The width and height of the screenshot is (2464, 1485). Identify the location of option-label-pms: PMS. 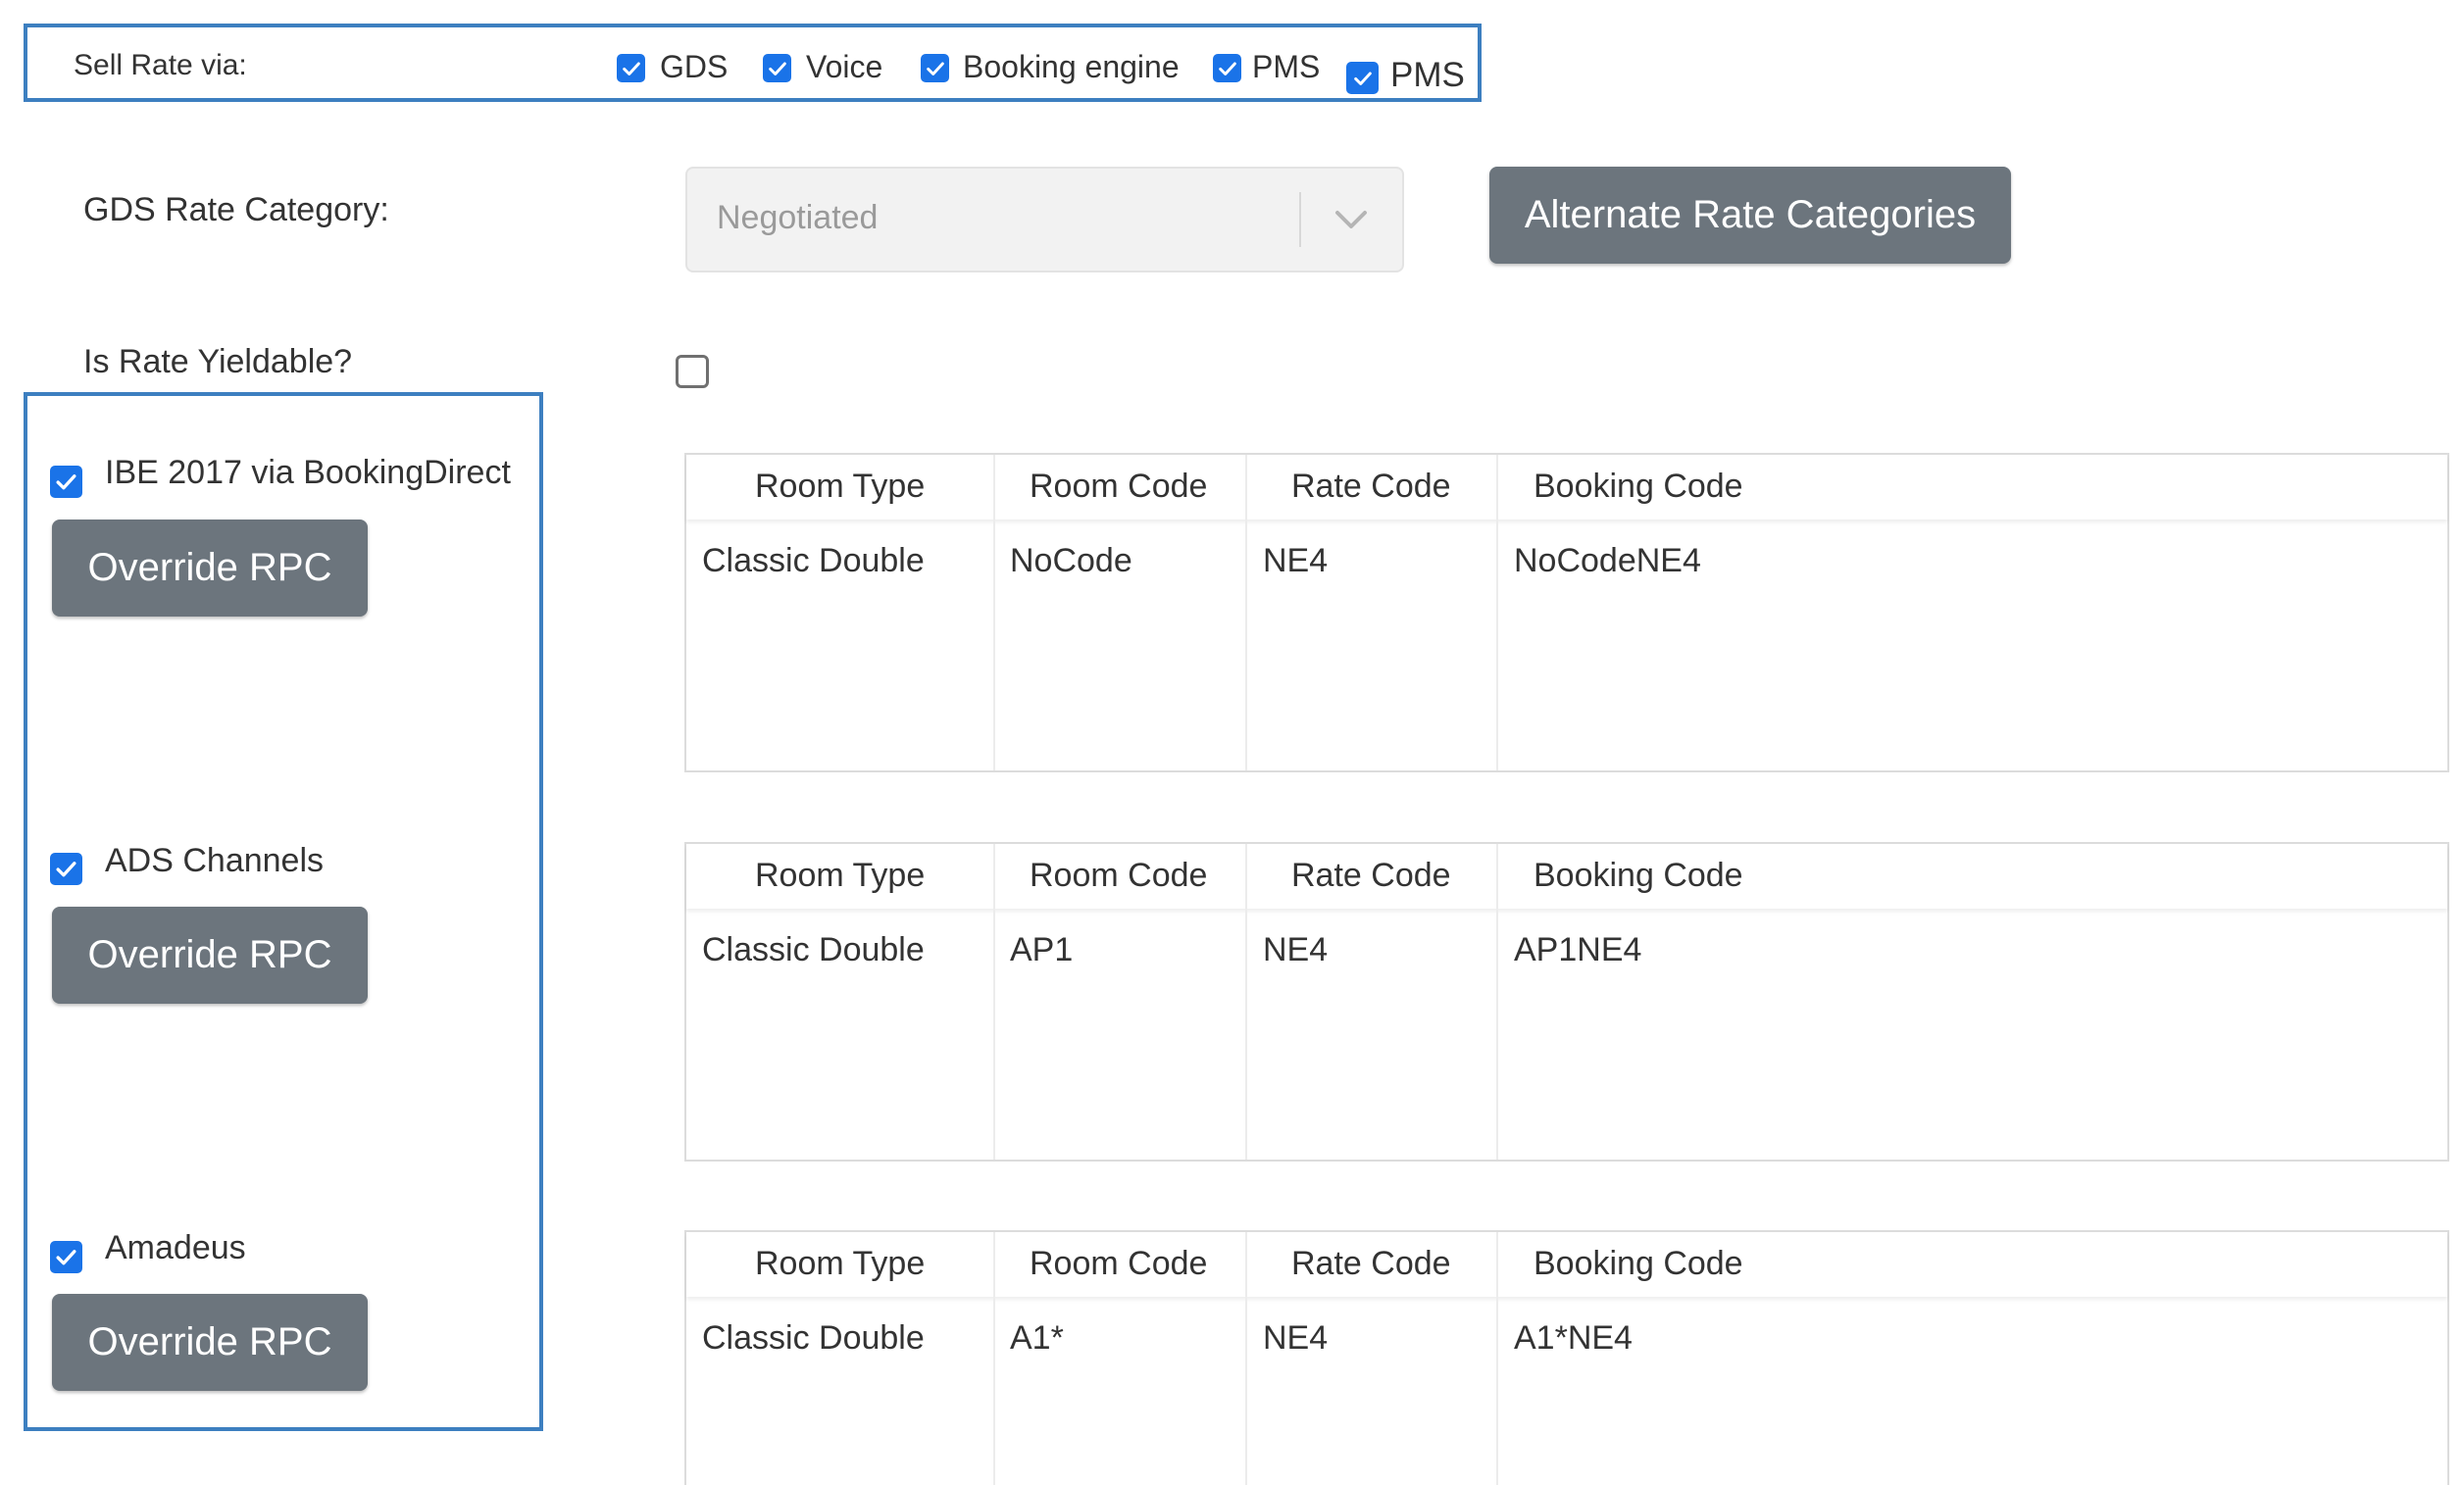
(1286, 66).